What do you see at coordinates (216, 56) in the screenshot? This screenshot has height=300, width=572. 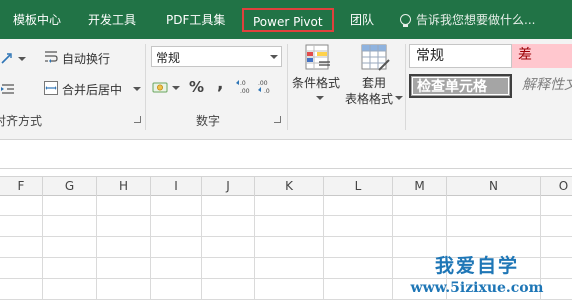 I see `number-format-select: 常规` at bounding box center [216, 56].